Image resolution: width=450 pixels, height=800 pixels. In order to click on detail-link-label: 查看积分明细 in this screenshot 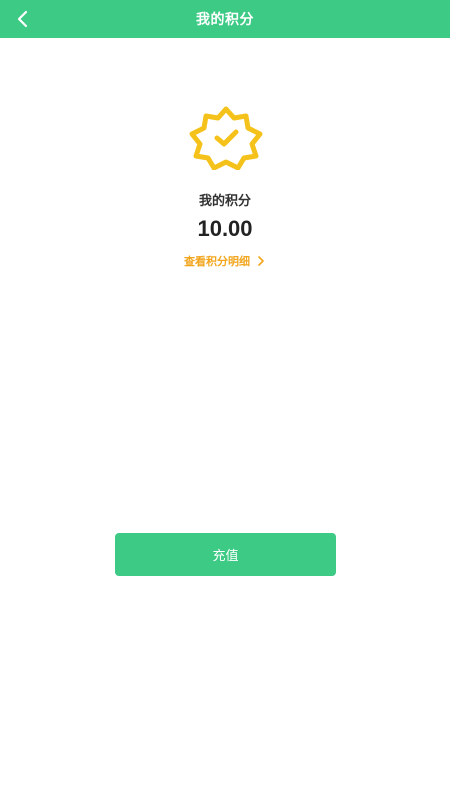, I will do `click(217, 261)`.